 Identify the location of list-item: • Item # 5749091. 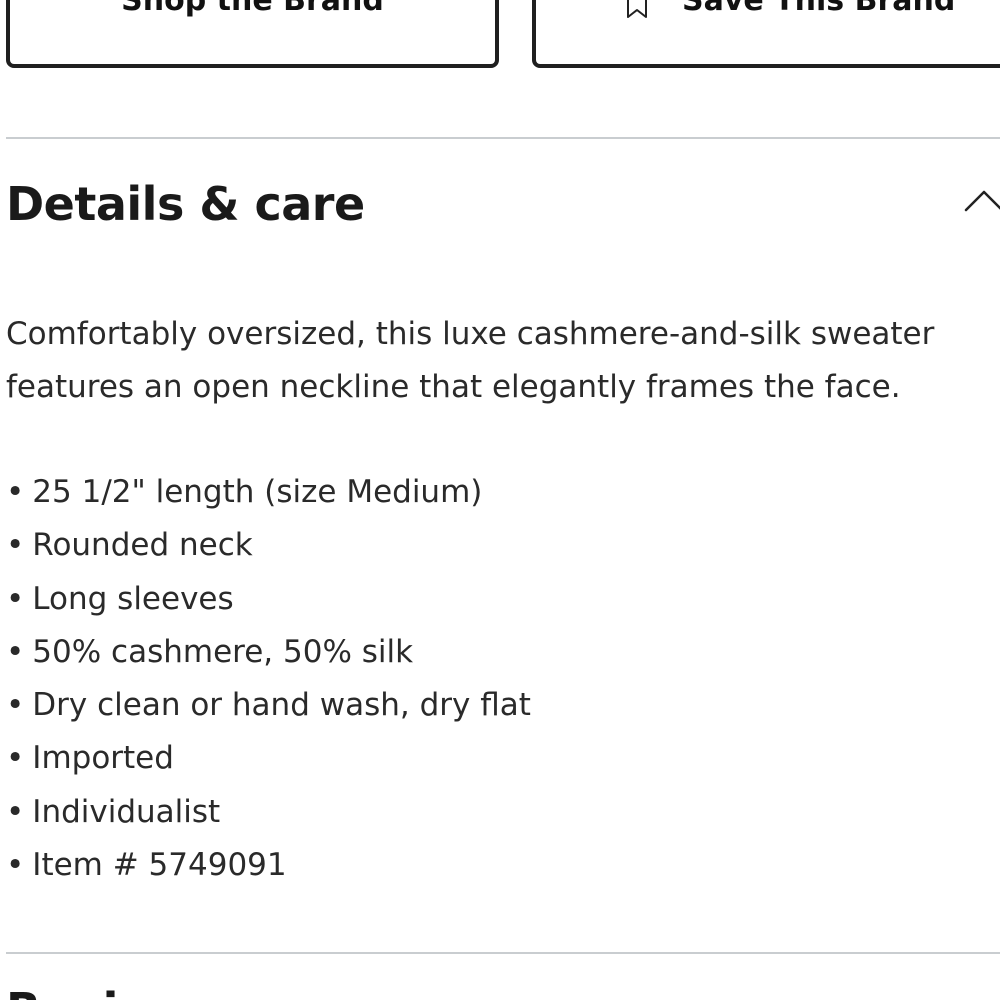
(268, 865).